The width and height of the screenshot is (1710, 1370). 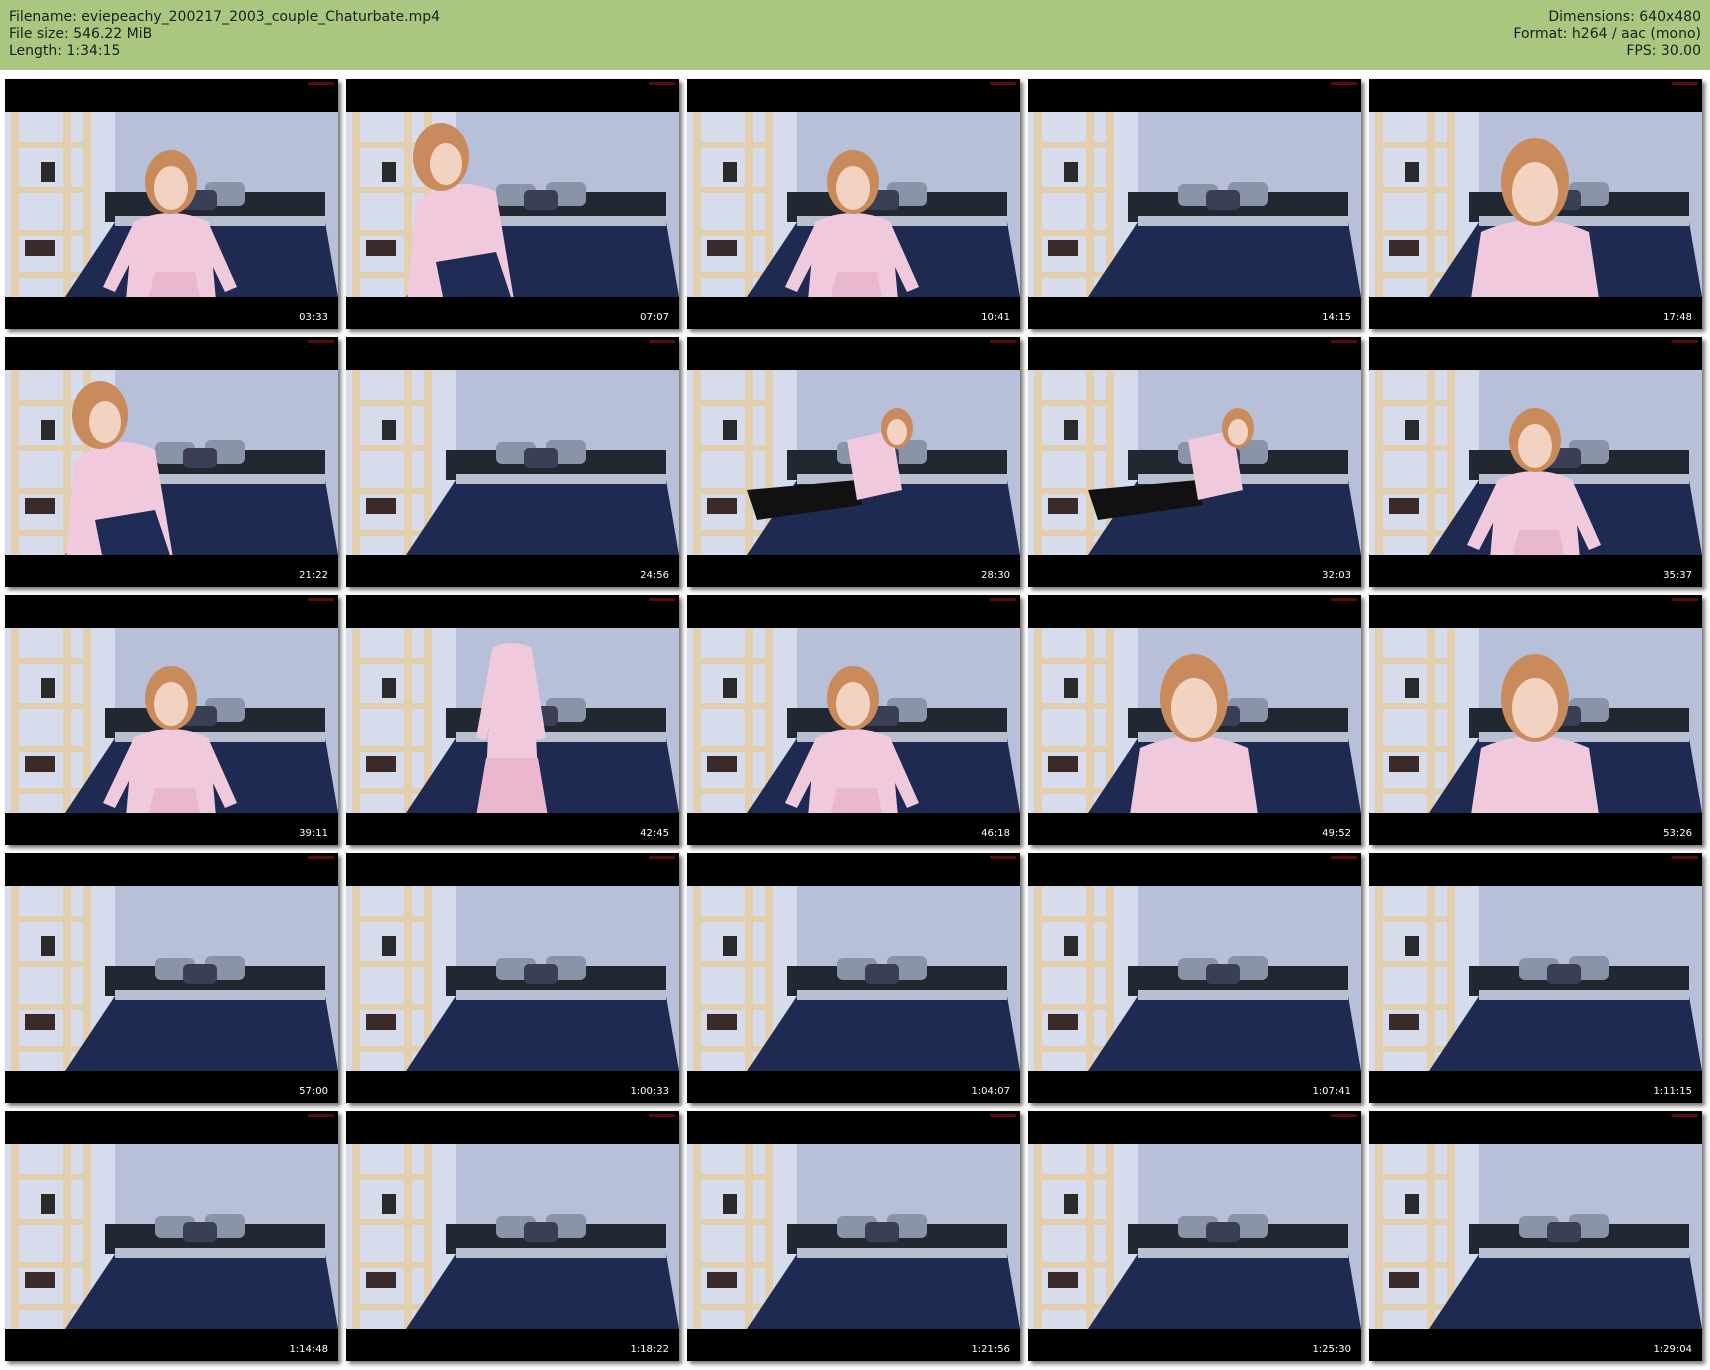 What do you see at coordinates (313, 1091) in the screenshot?
I see `thumbnail-timestamp: 57:00` at bounding box center [313, 1091].